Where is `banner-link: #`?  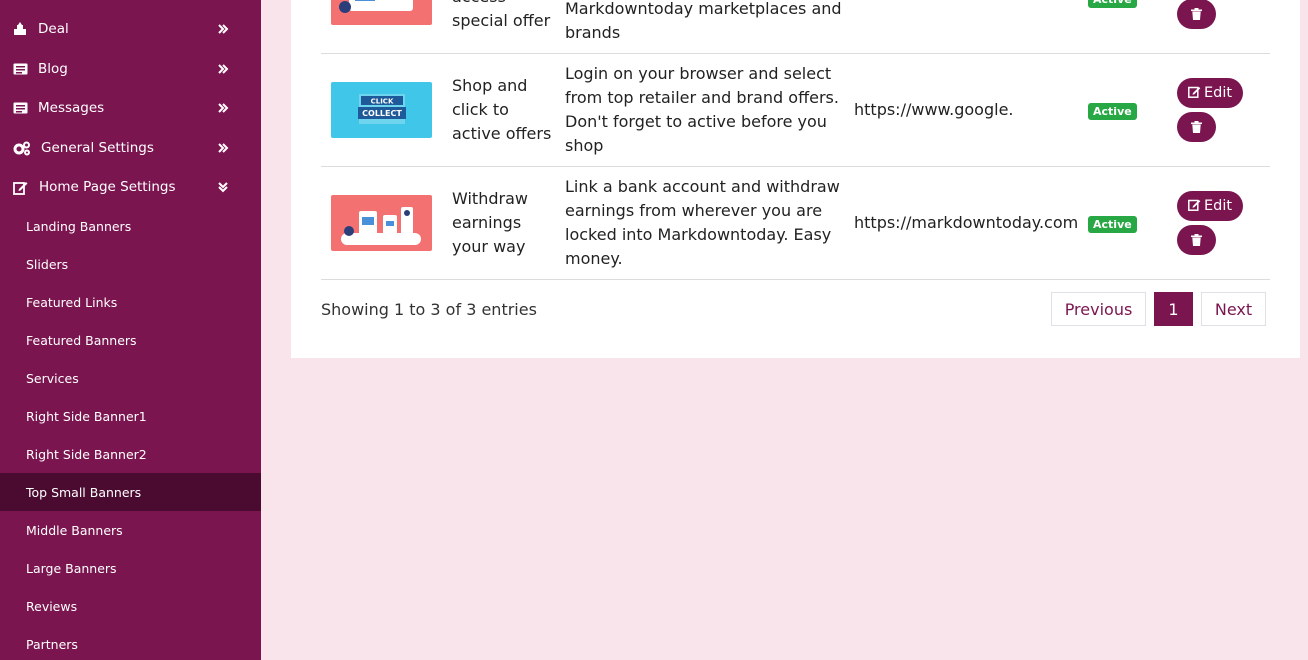
banner-link: # is located at coordinates (860, 3).